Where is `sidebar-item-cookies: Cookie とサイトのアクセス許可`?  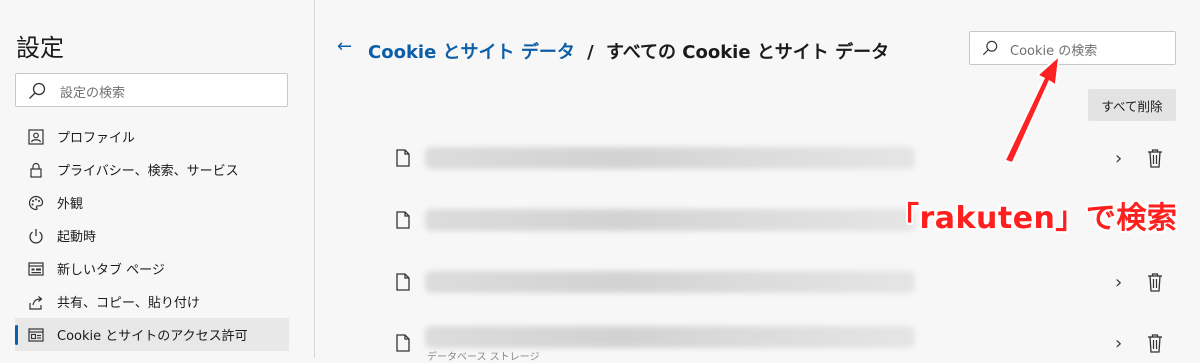 sidebar-item-cookies: Cookie とサイトのアクセス許可 is located at coordinates (152, 334).